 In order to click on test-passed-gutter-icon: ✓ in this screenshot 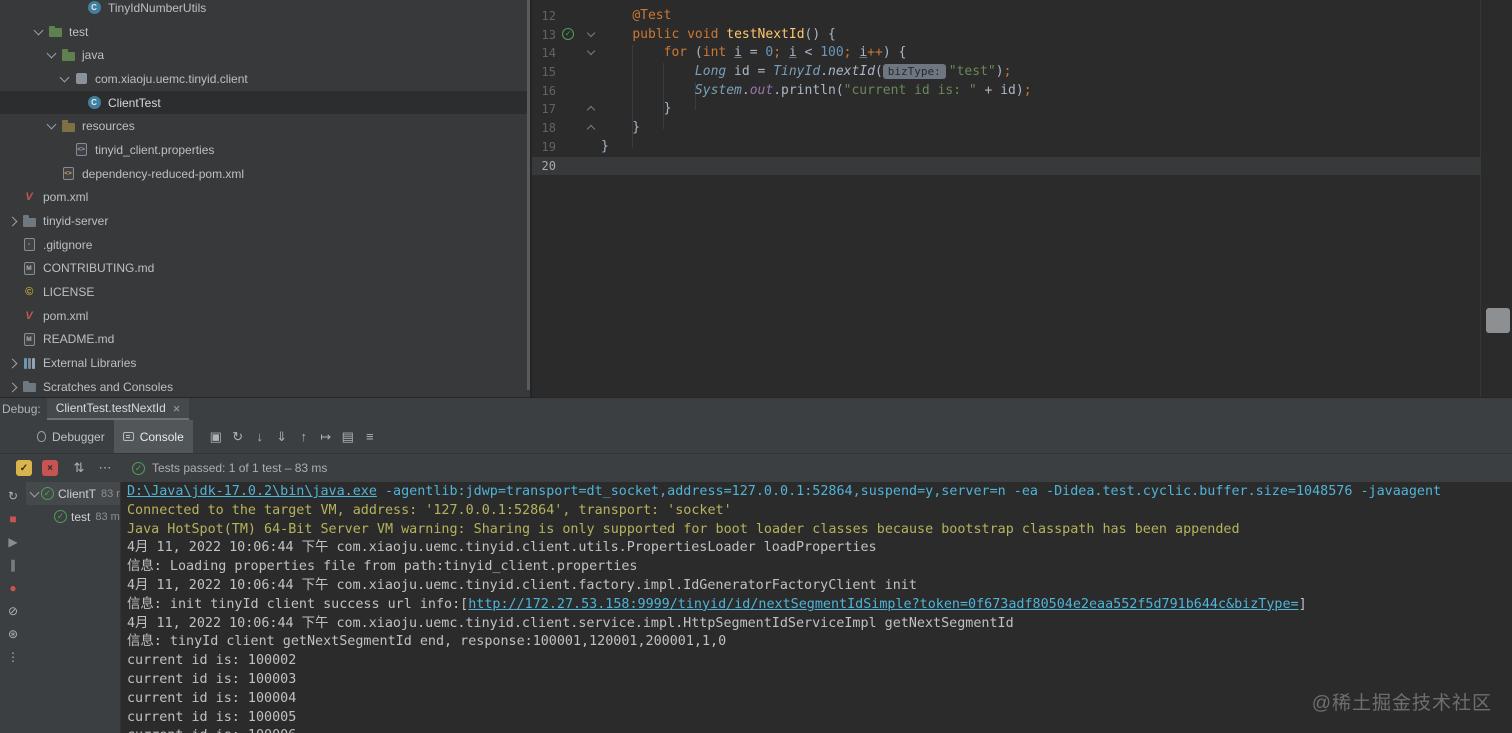, I will do `click(568, 34)`.